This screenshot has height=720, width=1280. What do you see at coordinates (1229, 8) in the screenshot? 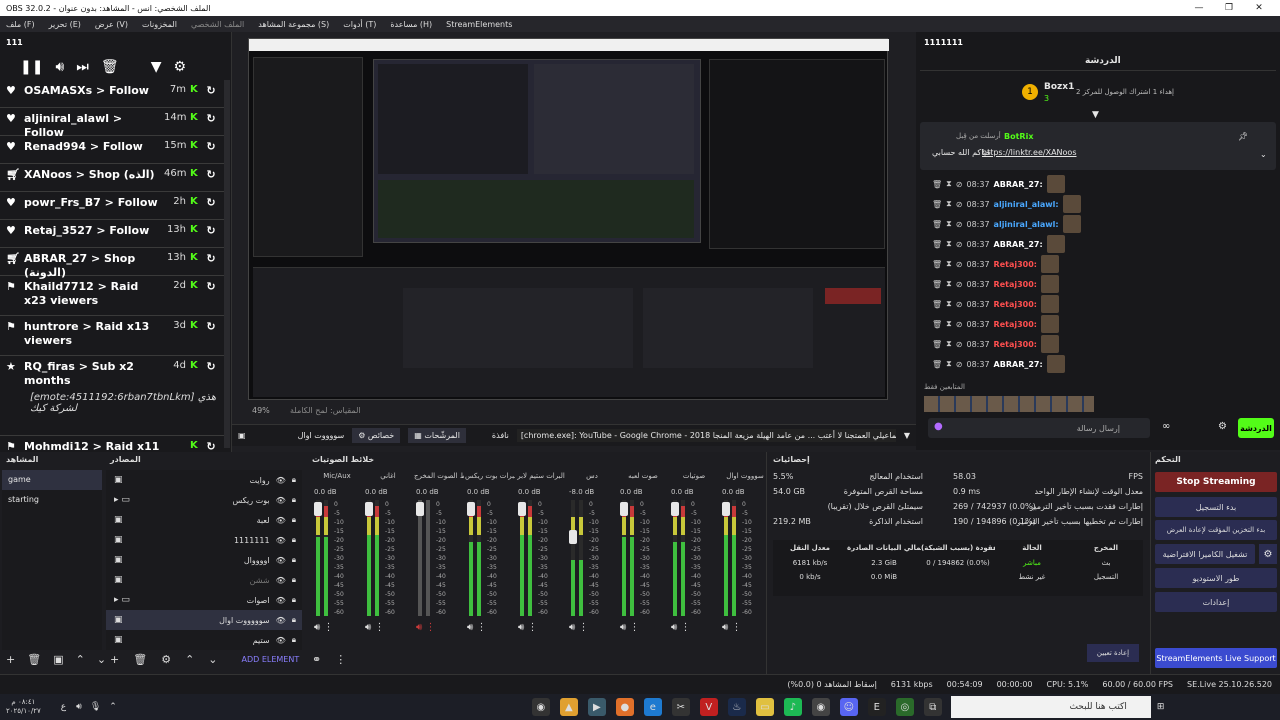
I see `maximize-button: ❐` at bounding box center [1229, 8].